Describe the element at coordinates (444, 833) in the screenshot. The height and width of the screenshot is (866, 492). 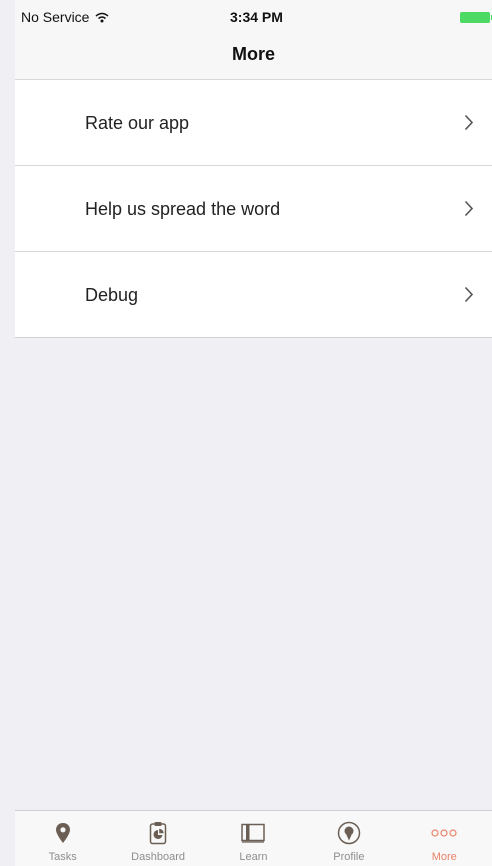
I see `more-dots-icon` at that location.